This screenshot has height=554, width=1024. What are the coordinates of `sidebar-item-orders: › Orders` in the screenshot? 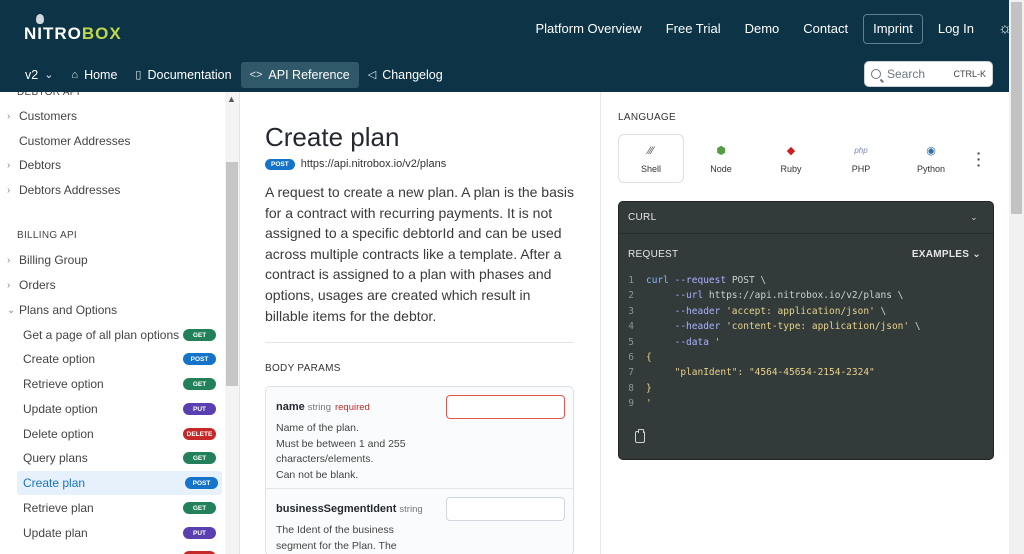 It's located at (112, 285).